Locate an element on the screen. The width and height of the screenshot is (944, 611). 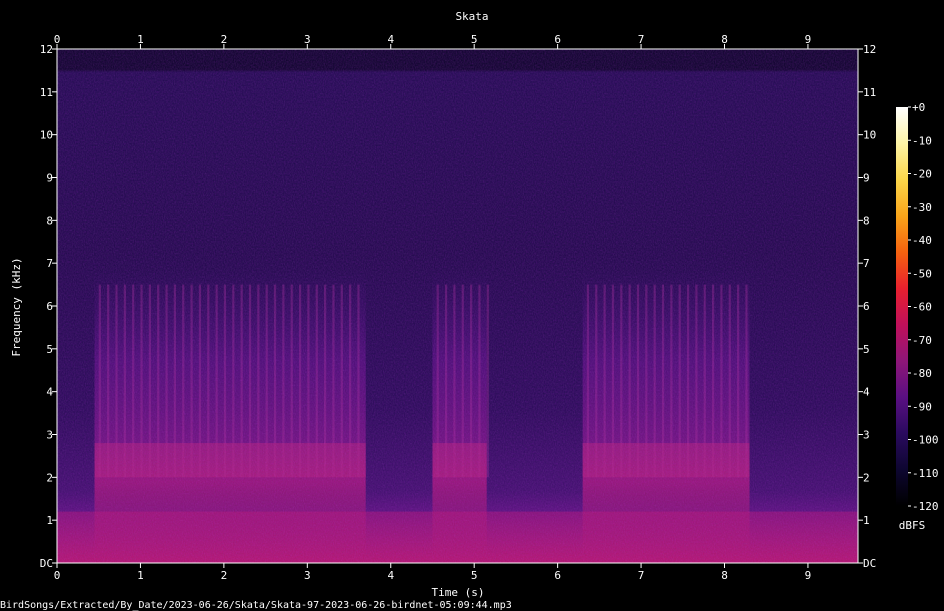
x-tick-label-bottom: 5 is located at coordinates (474, 575).